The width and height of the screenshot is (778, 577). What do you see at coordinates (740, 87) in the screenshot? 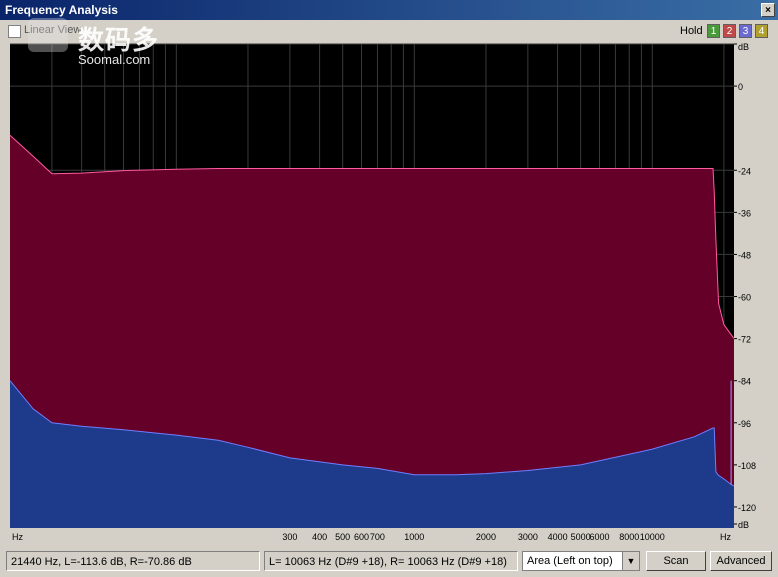
I see `y-tick-label: 0` at bounding box center [740, 87].